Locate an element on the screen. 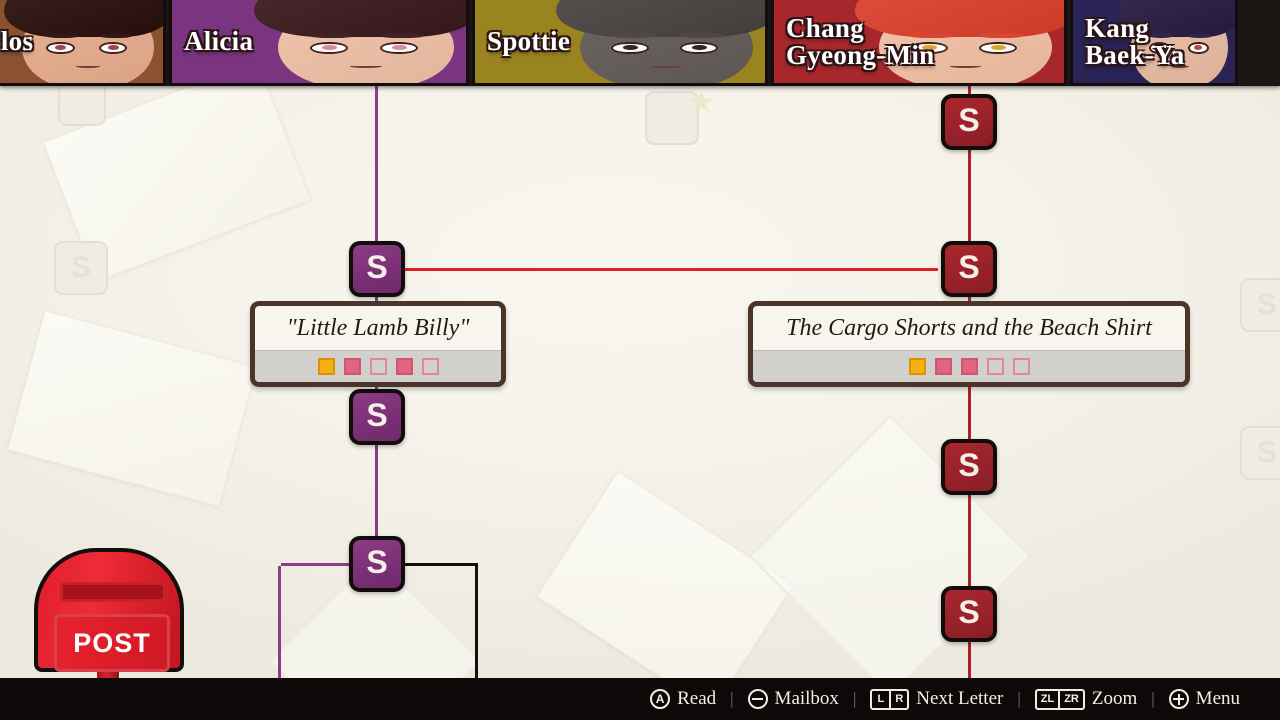 The width and height of the screenshot is (1280, 720). control-hint-mailbox: Mailbox is located at coordinates (793, 699).